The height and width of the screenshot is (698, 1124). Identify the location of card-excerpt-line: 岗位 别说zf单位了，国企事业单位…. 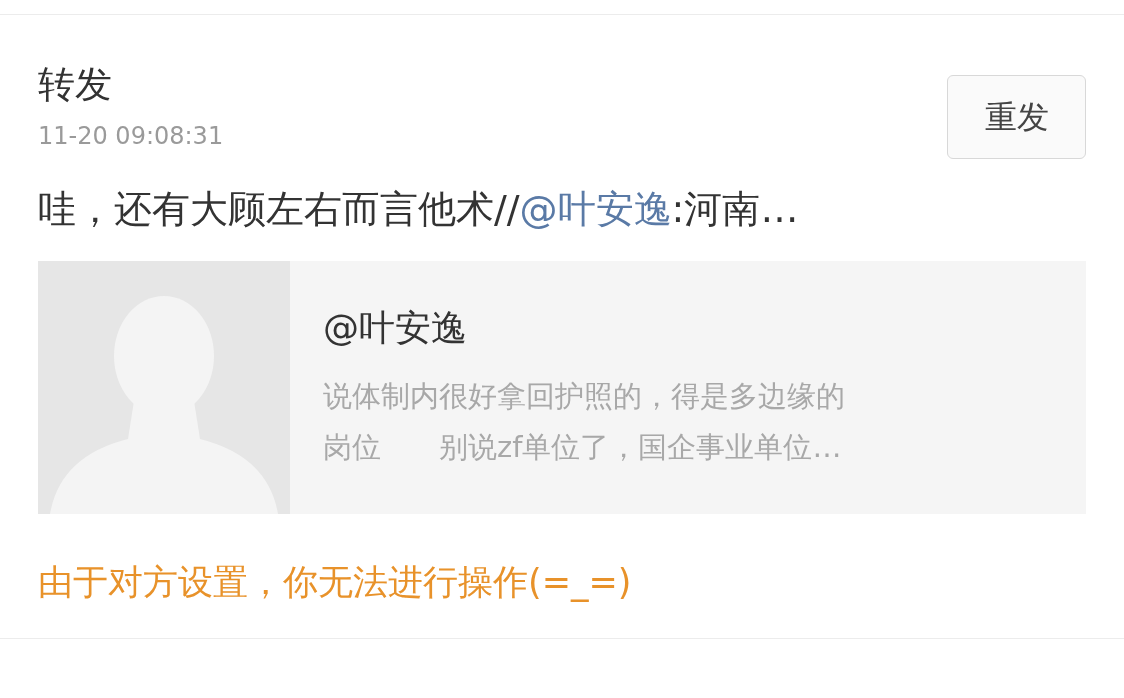
(583, 447).